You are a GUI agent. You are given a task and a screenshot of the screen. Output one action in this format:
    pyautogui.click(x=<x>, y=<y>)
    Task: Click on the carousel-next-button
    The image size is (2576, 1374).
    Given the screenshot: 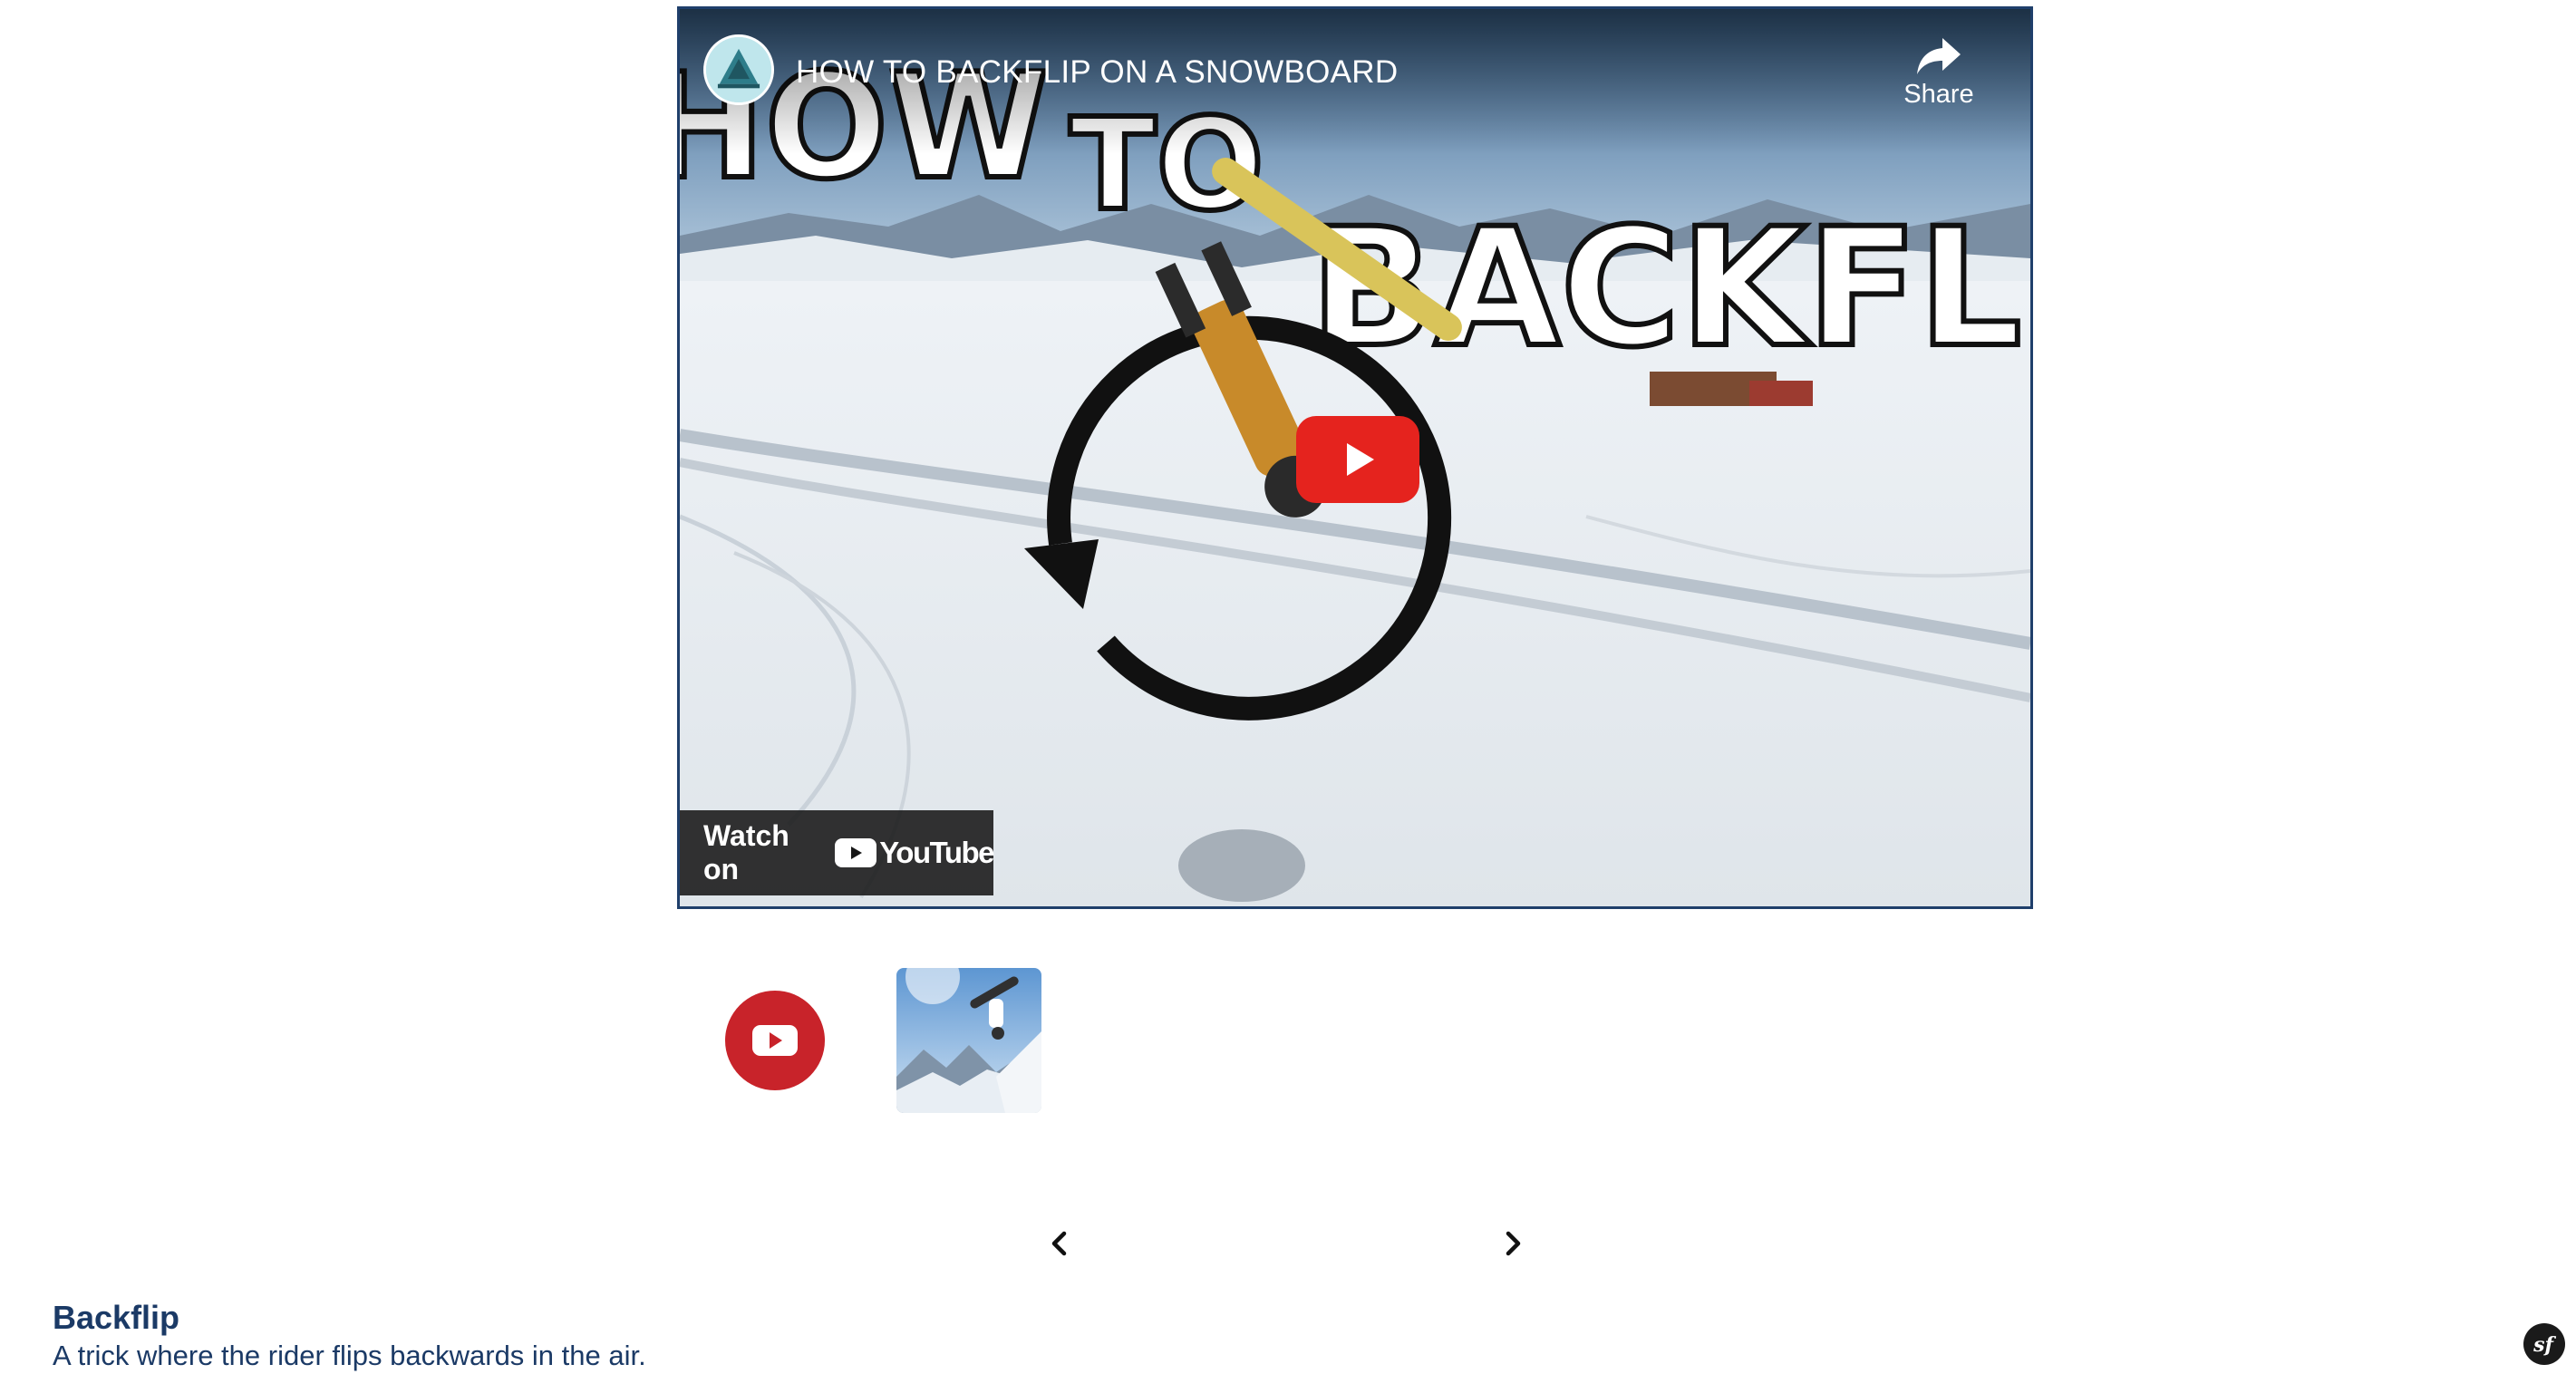 What is the action you would take?
    pyautogui.click(x=1513, y=1243)
    